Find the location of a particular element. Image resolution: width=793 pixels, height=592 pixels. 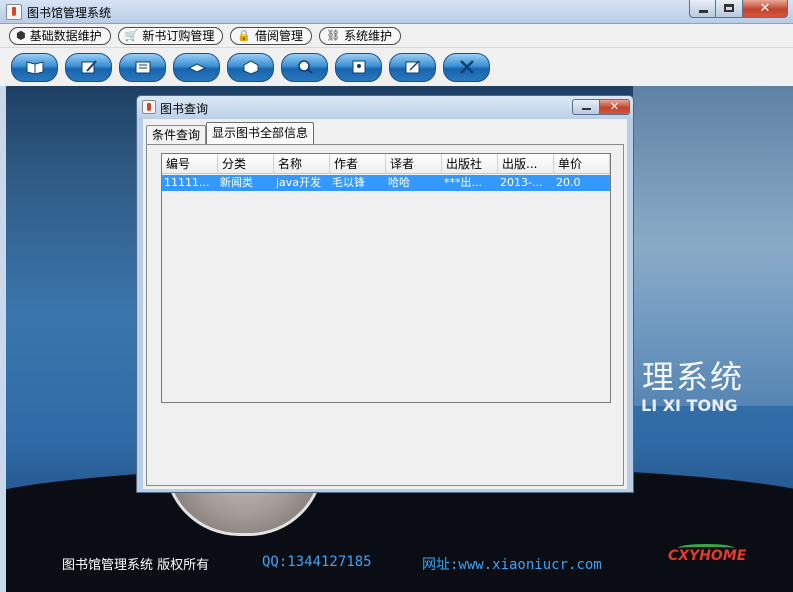

maximize-button is located at coordinates (729, 9).